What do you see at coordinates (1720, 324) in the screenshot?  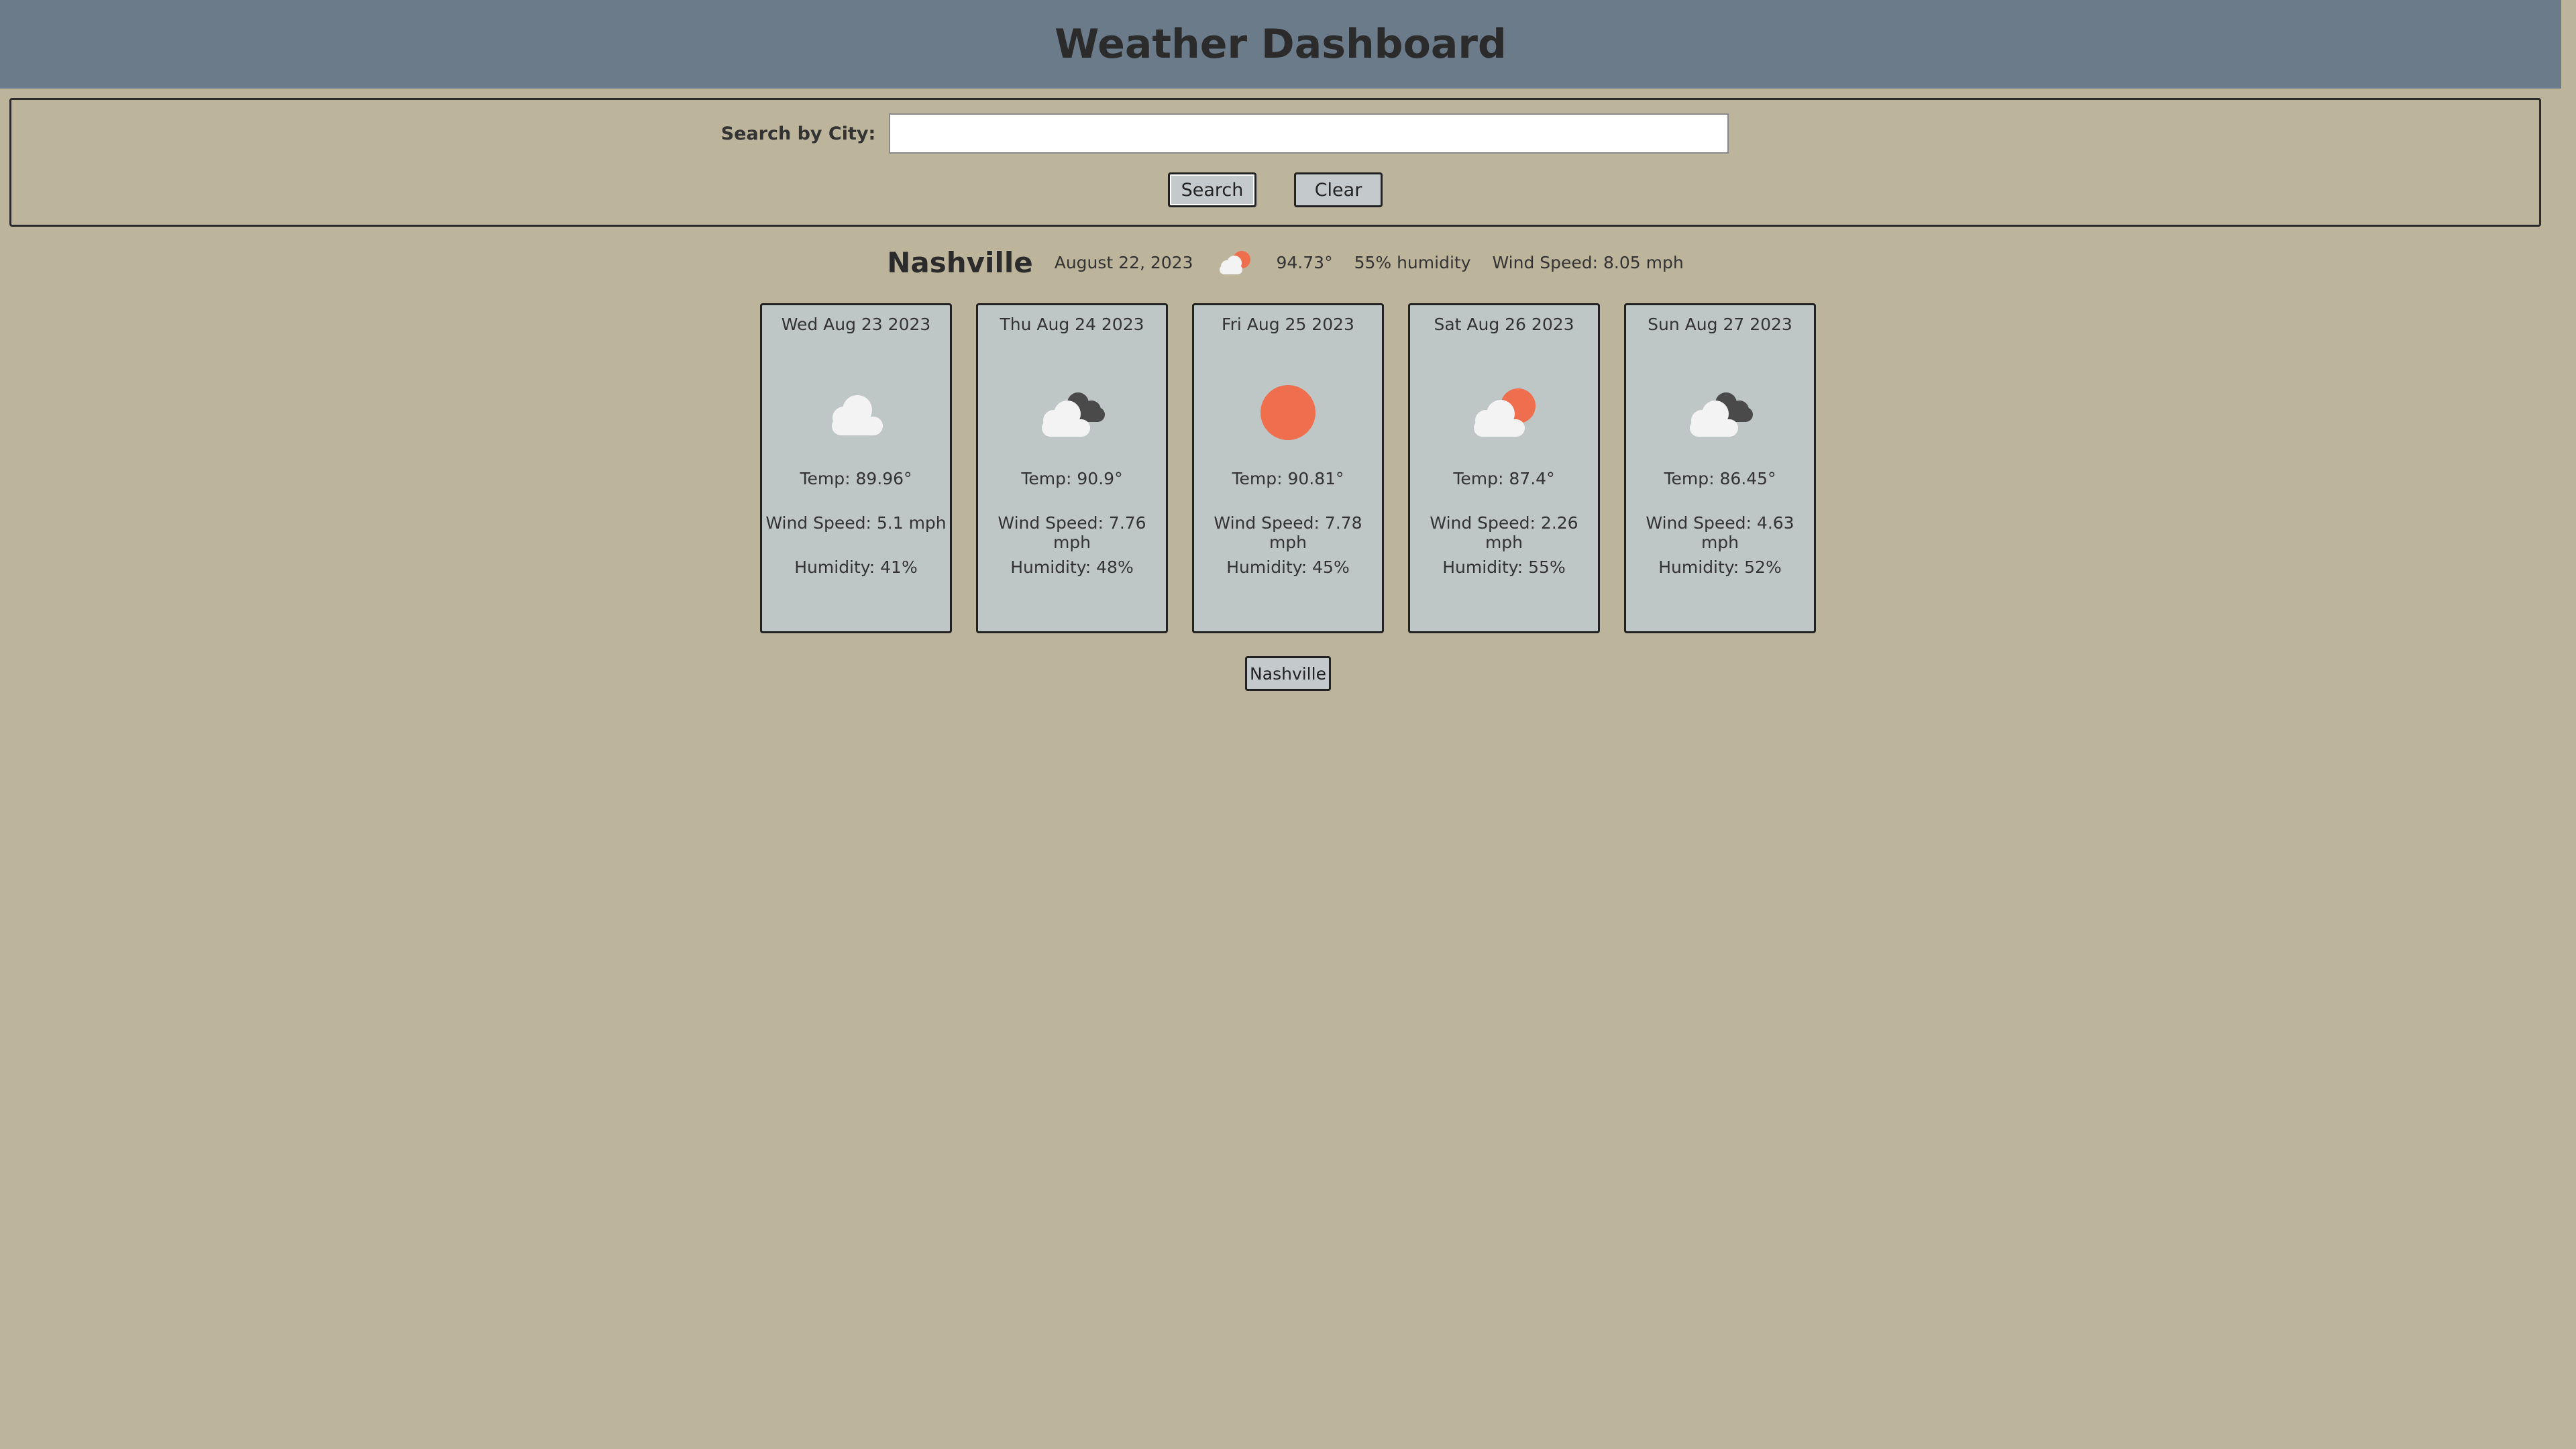 I see `forecast-date: Sun Aug 27 2023` at bounding box center [1720, 324].